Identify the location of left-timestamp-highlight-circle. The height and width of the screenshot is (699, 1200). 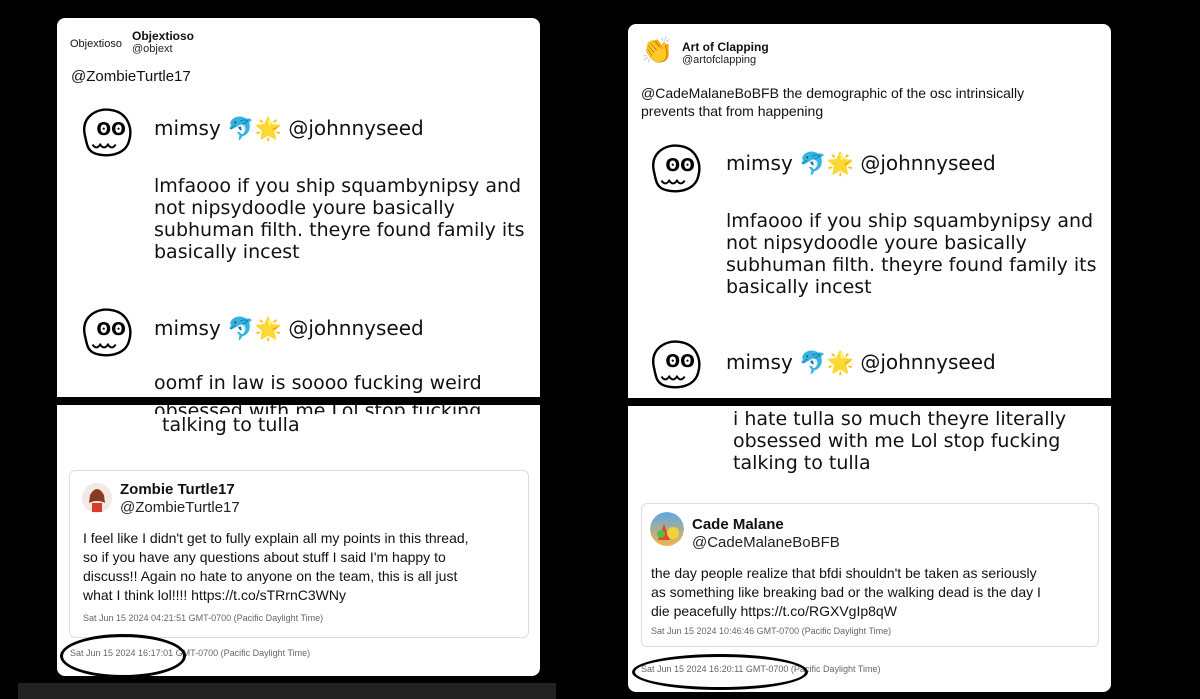
(123, 655).